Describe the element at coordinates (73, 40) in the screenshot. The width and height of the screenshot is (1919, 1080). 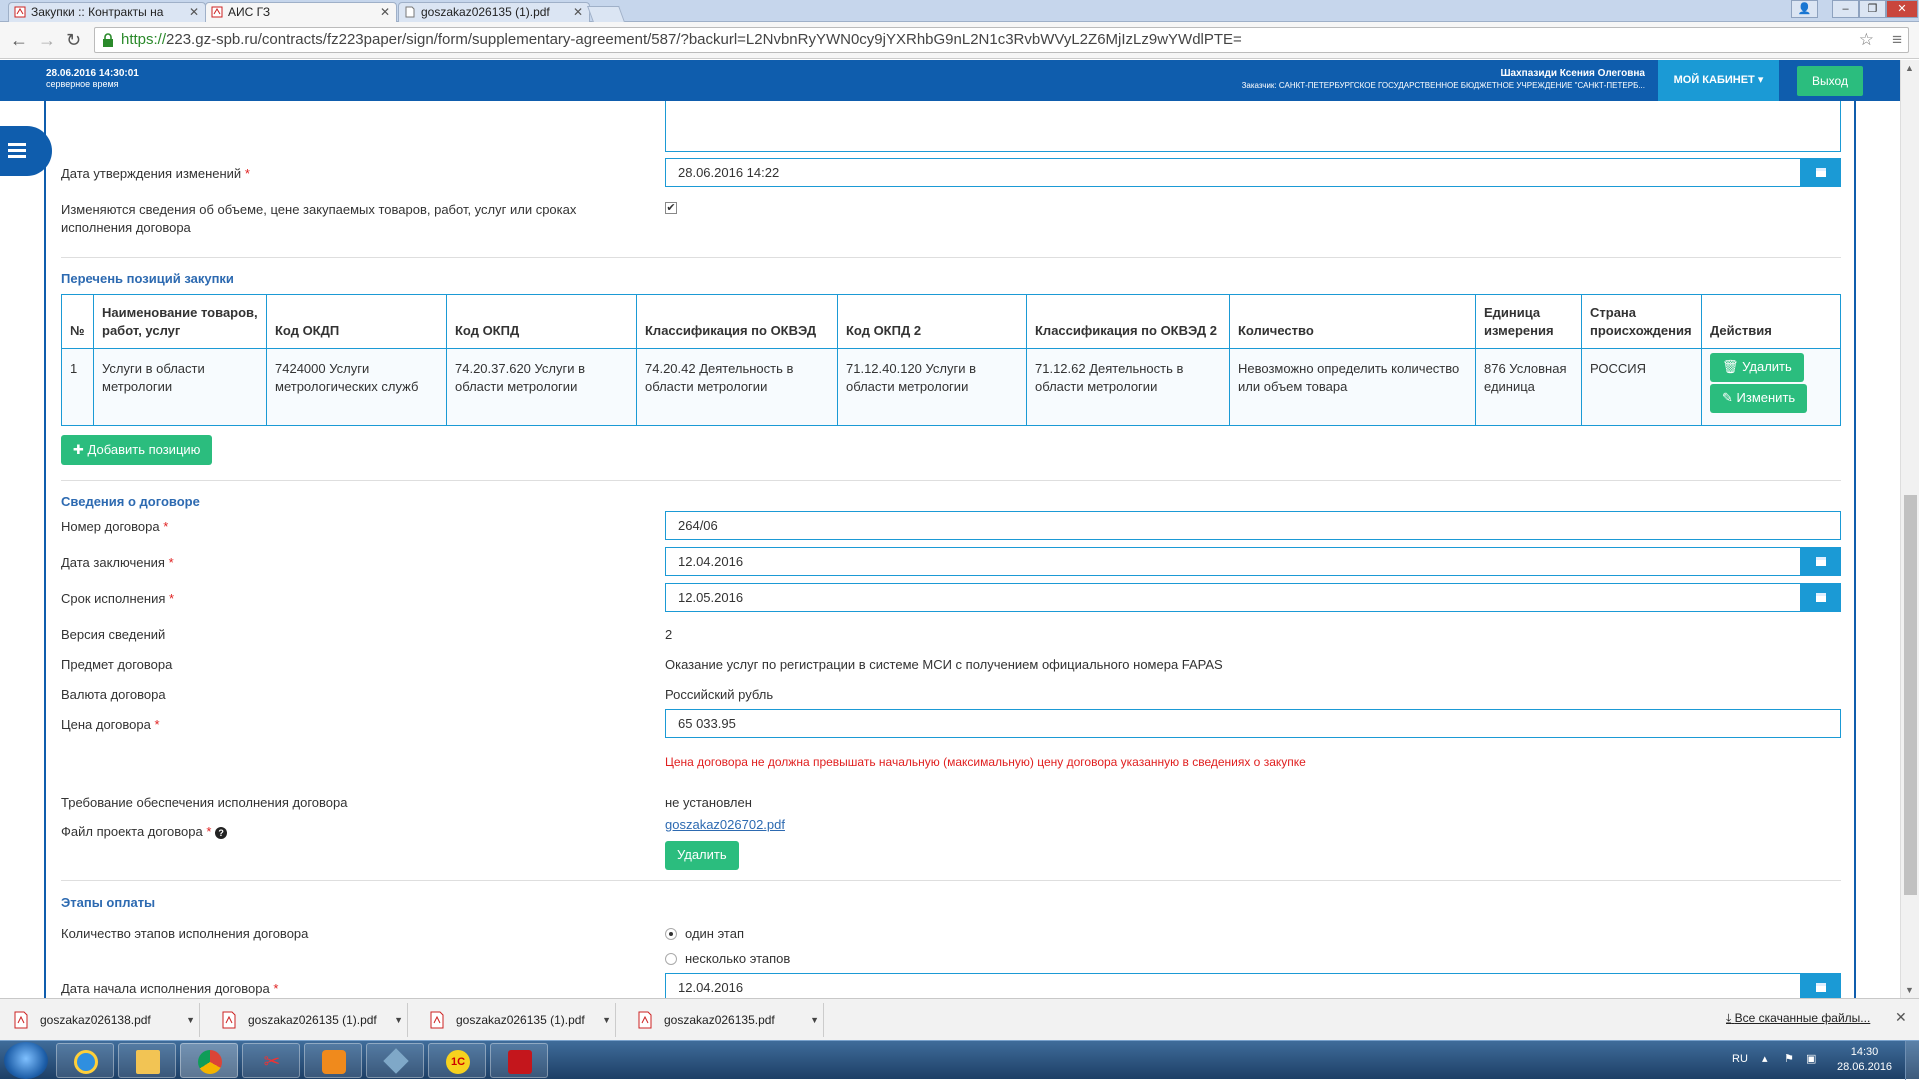
I see `reload-icon: ↻` at that location.